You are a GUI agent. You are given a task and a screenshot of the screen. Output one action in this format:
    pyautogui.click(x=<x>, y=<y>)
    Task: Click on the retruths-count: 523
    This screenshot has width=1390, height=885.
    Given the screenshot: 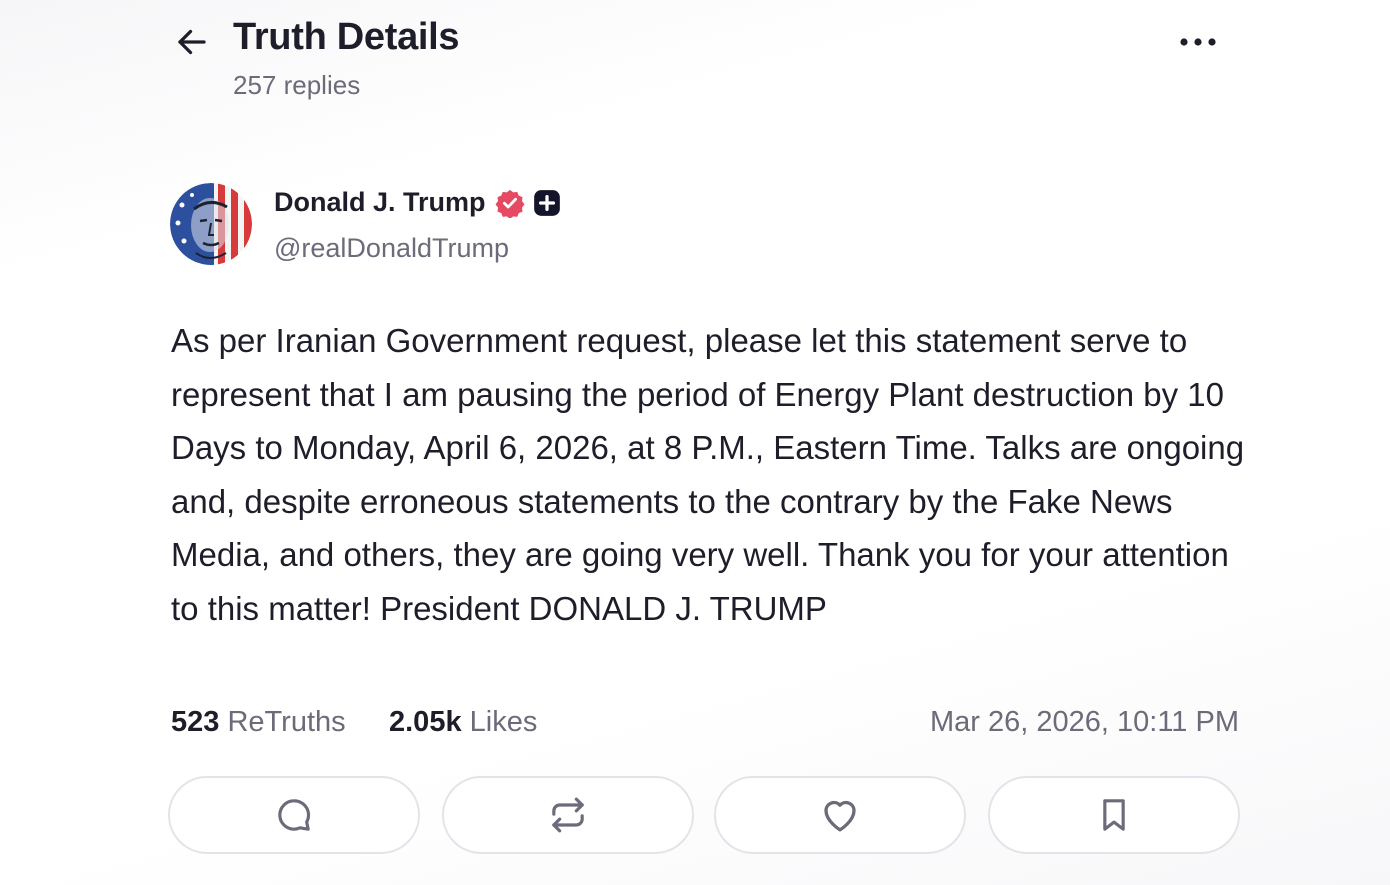 What is the action you would take?
    pyautogui.click(x=195, y=722)
    